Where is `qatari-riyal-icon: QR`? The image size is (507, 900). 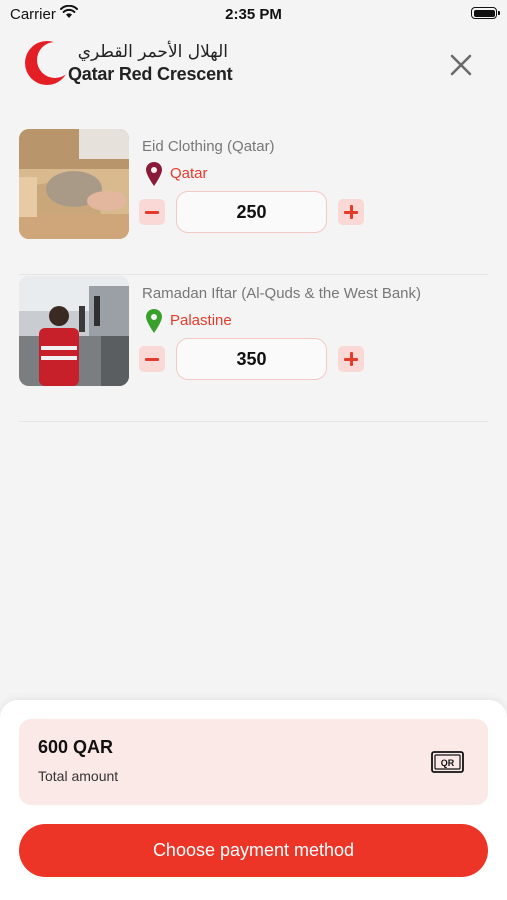 qatari-riyal-icon: QR is located at coordinates (447, 762).